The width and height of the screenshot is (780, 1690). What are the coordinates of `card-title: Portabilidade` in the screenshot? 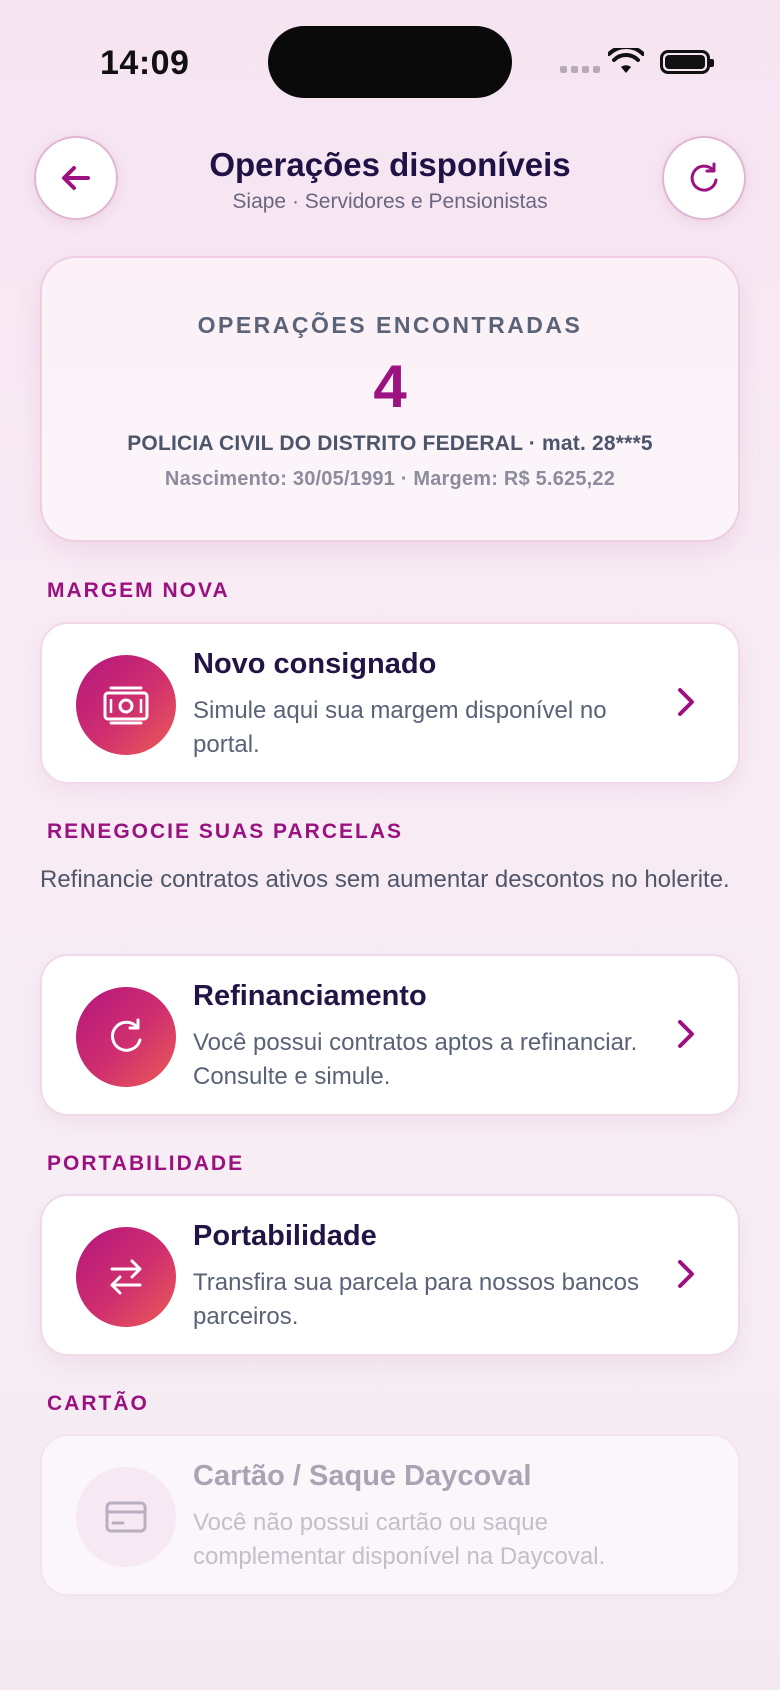 It's located at (285, 1236).